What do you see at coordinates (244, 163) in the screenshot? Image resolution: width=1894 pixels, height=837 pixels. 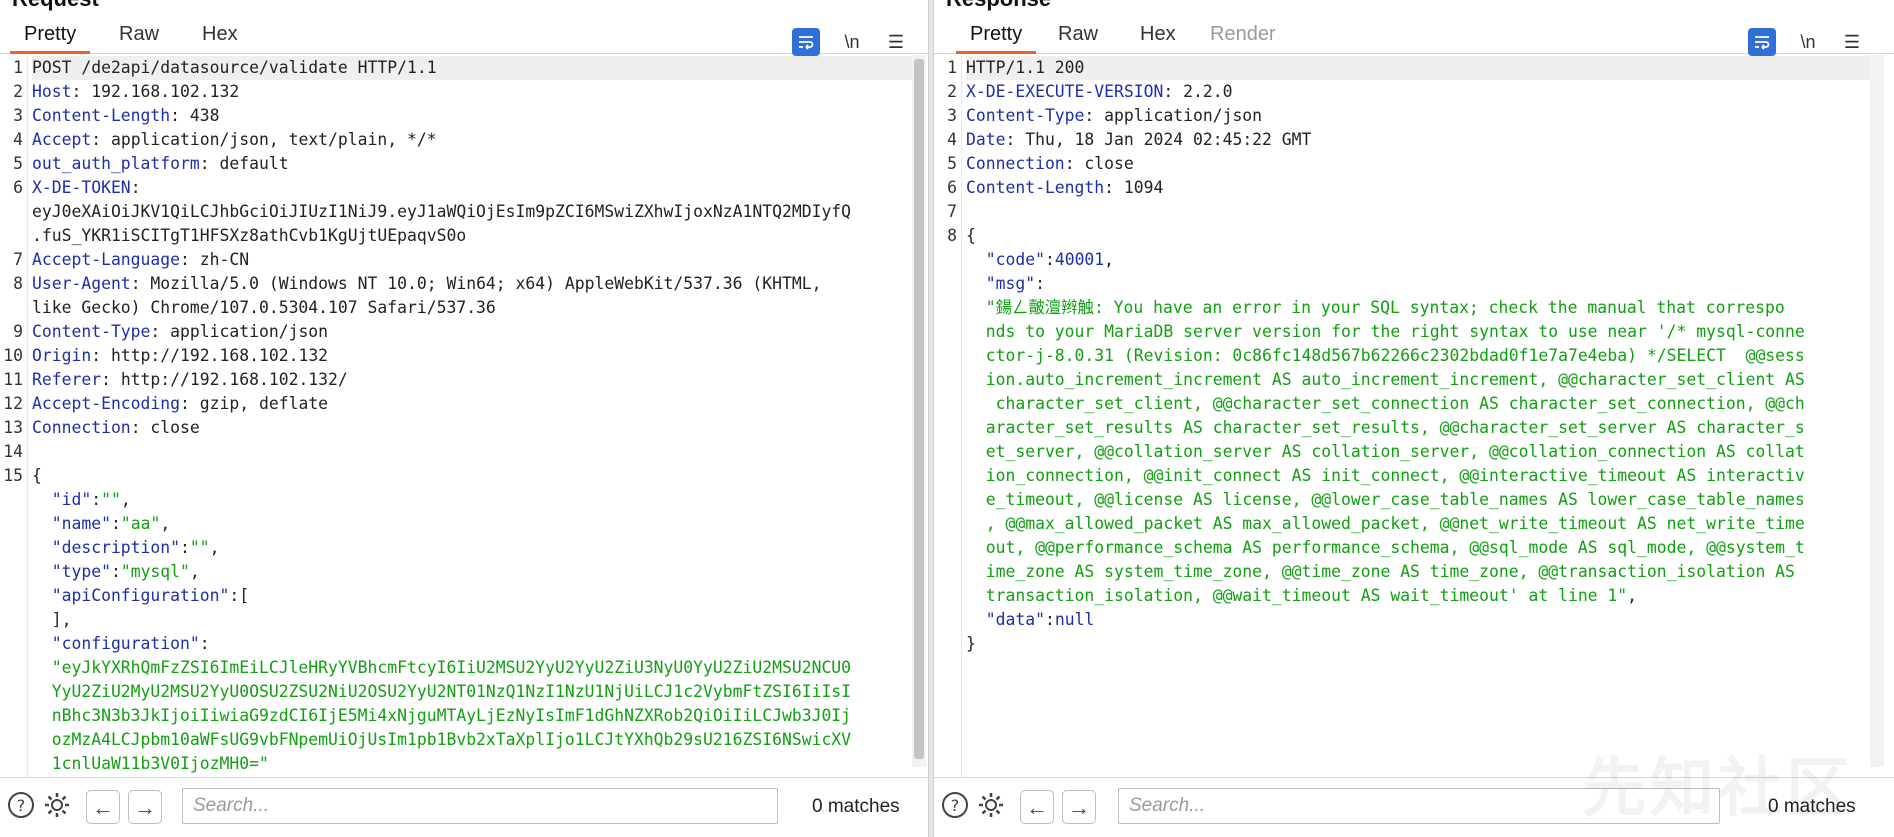 I see `request-code-token: : default` at bounding box center [244, 163].